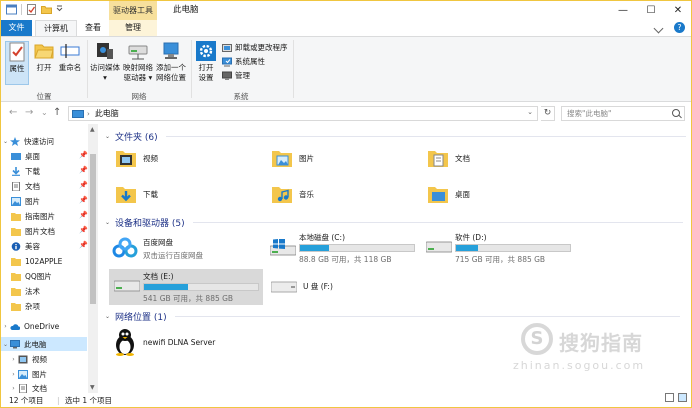 This screenshot has height=408, width=692. I want to click on back-button: ←, so click(13, 113).